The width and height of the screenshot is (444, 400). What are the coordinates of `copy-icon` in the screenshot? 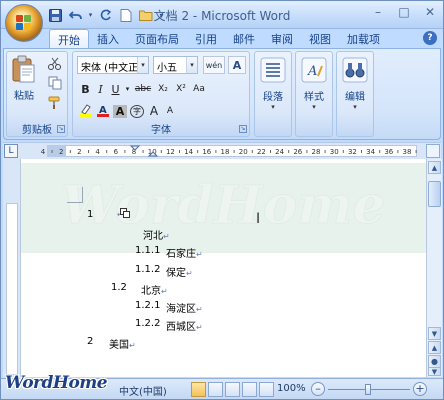 It's located at (55, 83).